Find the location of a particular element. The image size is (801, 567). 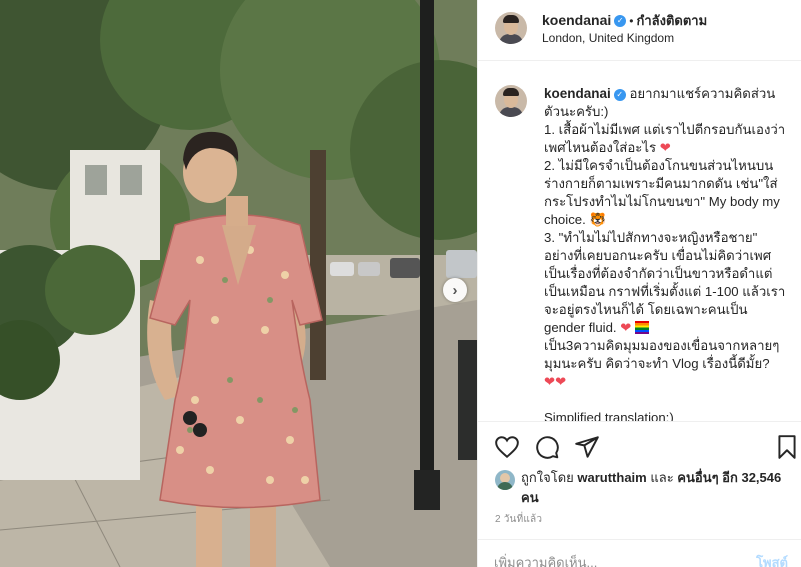

following-button: กำลังติดตาม is located at coordinates (671, 20).